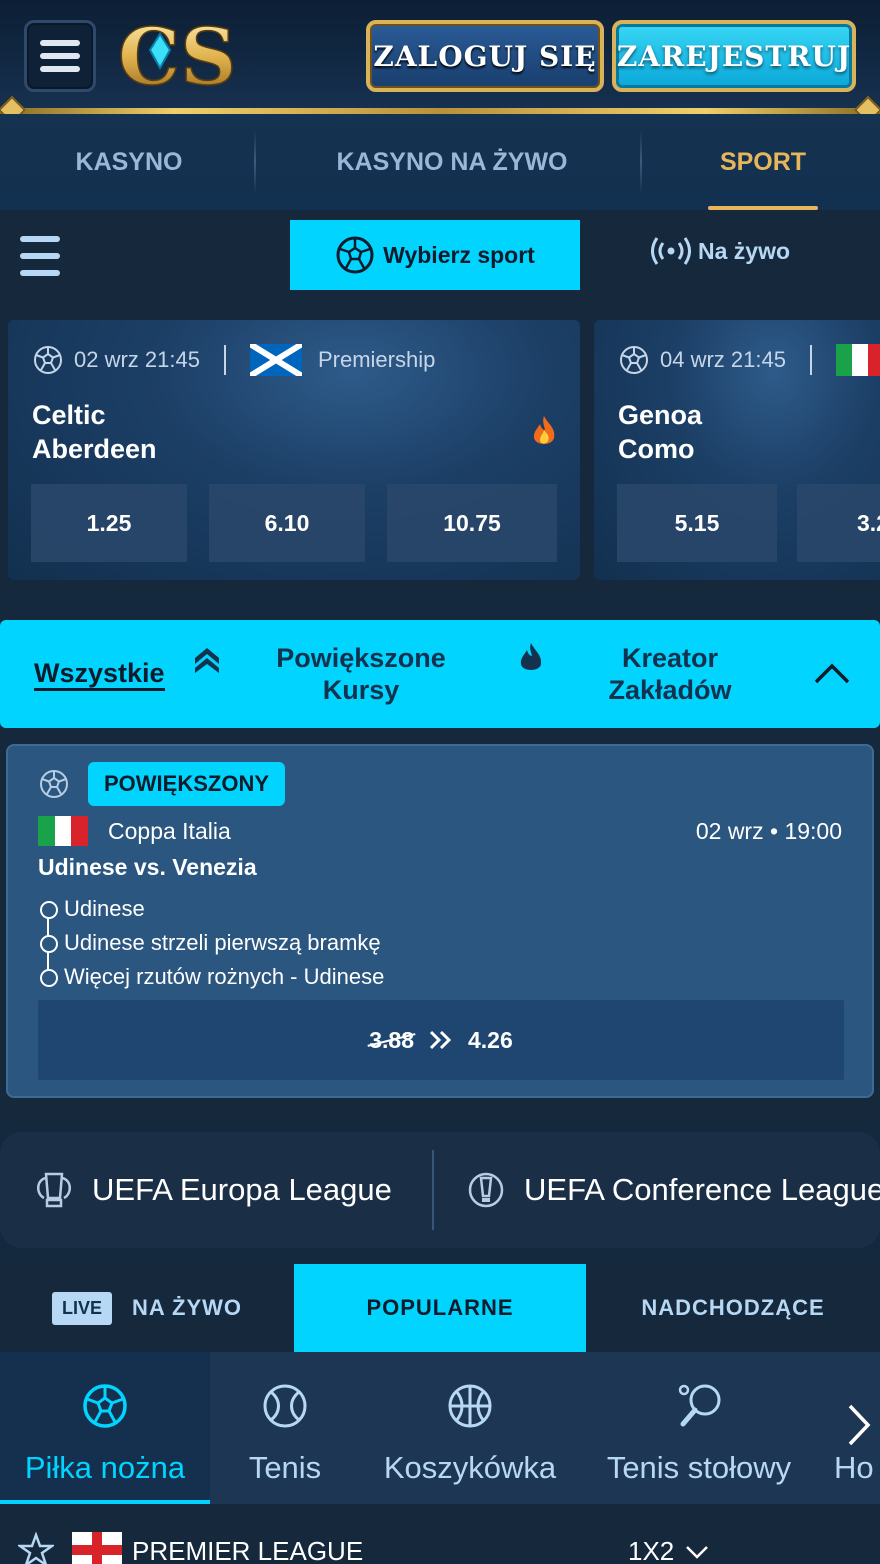 The height and width of the screenshot is (1564, 880). I want to click on boost-selection: Udinese strzeli pierwszą bramkę, so click(211, 943).